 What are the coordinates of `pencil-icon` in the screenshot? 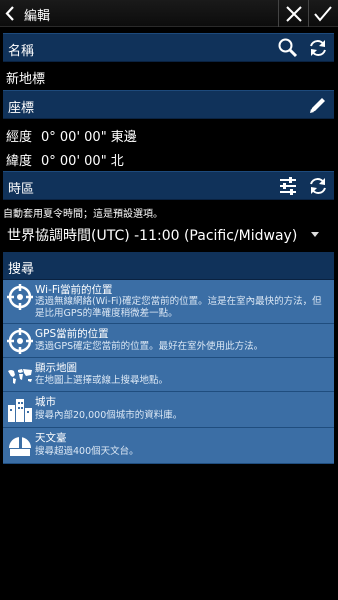 It's located at (317, 105).